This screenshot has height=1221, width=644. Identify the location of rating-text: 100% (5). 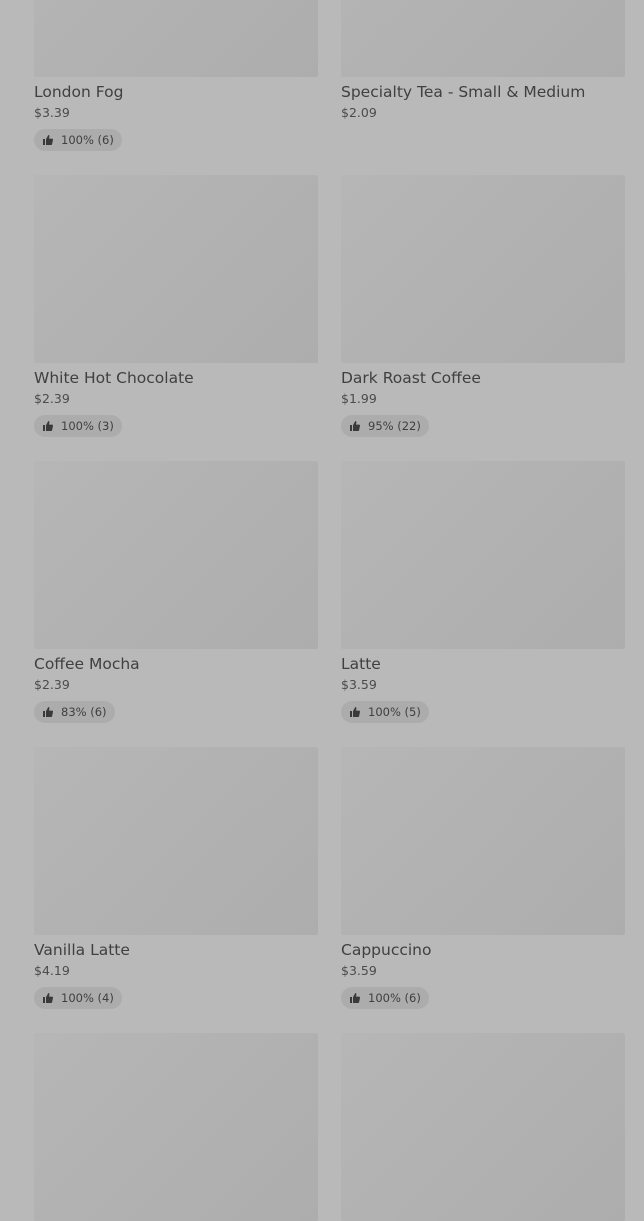
(394, 712).